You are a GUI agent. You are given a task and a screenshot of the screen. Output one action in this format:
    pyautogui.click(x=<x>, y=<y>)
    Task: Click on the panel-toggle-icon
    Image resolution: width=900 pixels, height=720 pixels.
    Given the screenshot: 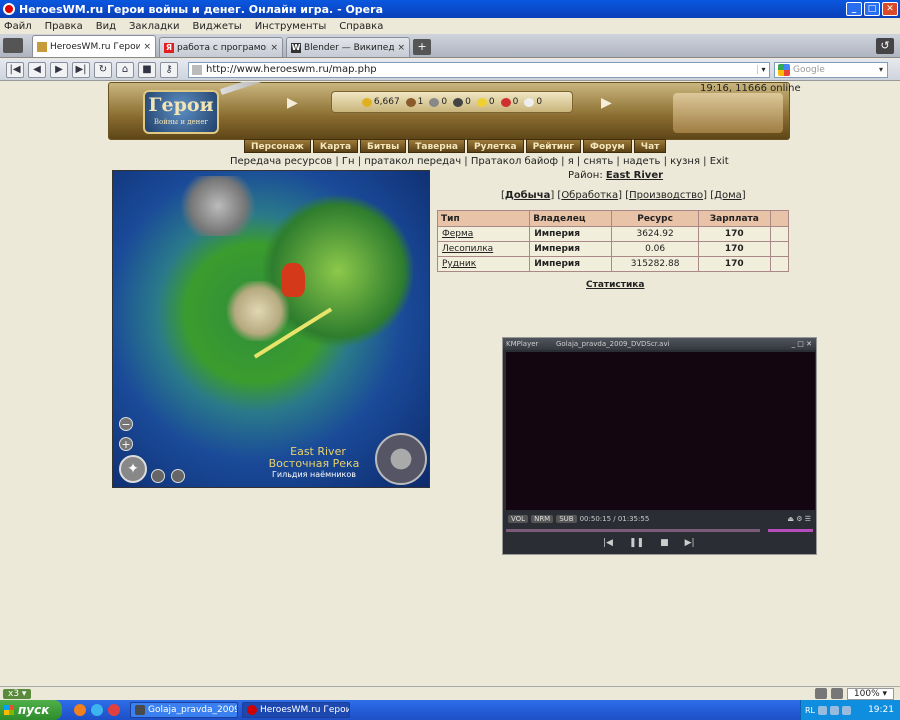 What is the action you would take?
    pyautogui.click(x=13, y=45)
    